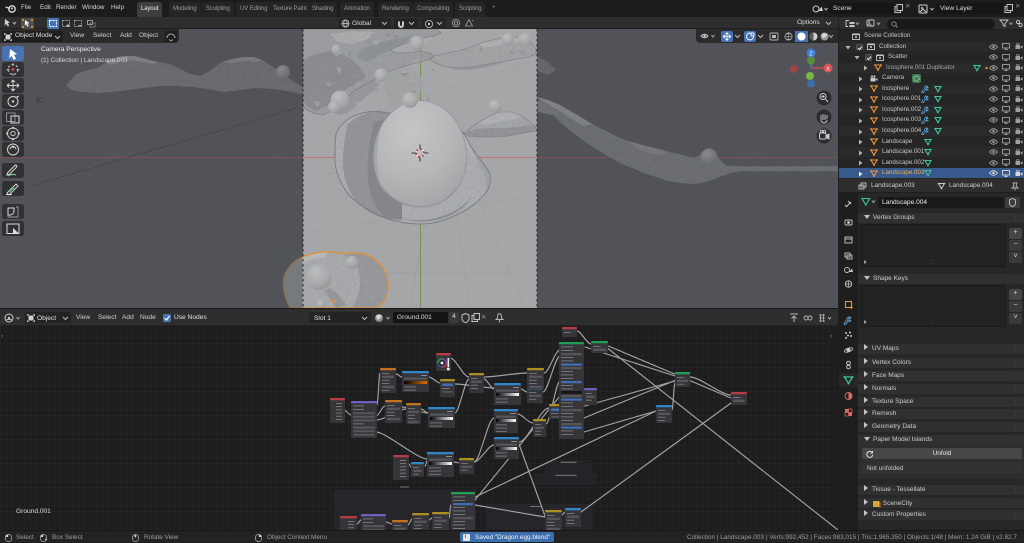 This screenshot has width=1024, height=543. What do you see at coordinates (828, 69) in the screenshot?
I see `svg-text: X` at bounding box center [828, 69].